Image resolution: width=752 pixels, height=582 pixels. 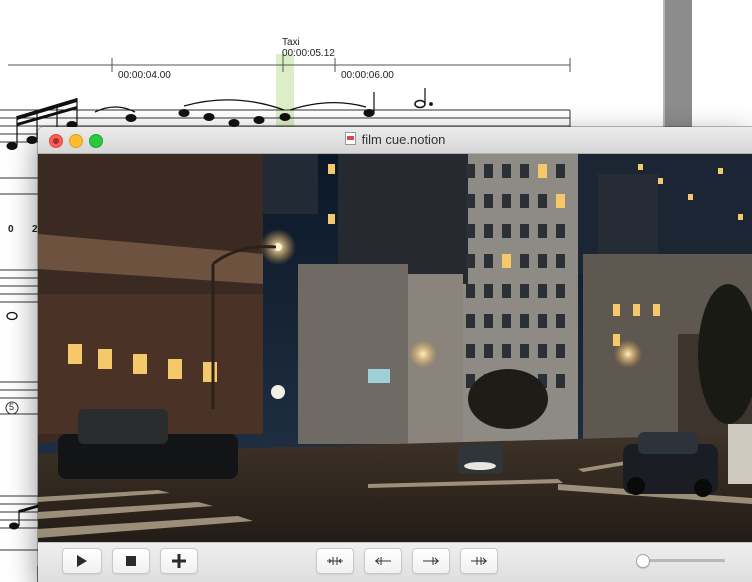 I want to click on play-icon, so click(x=82, y=561).